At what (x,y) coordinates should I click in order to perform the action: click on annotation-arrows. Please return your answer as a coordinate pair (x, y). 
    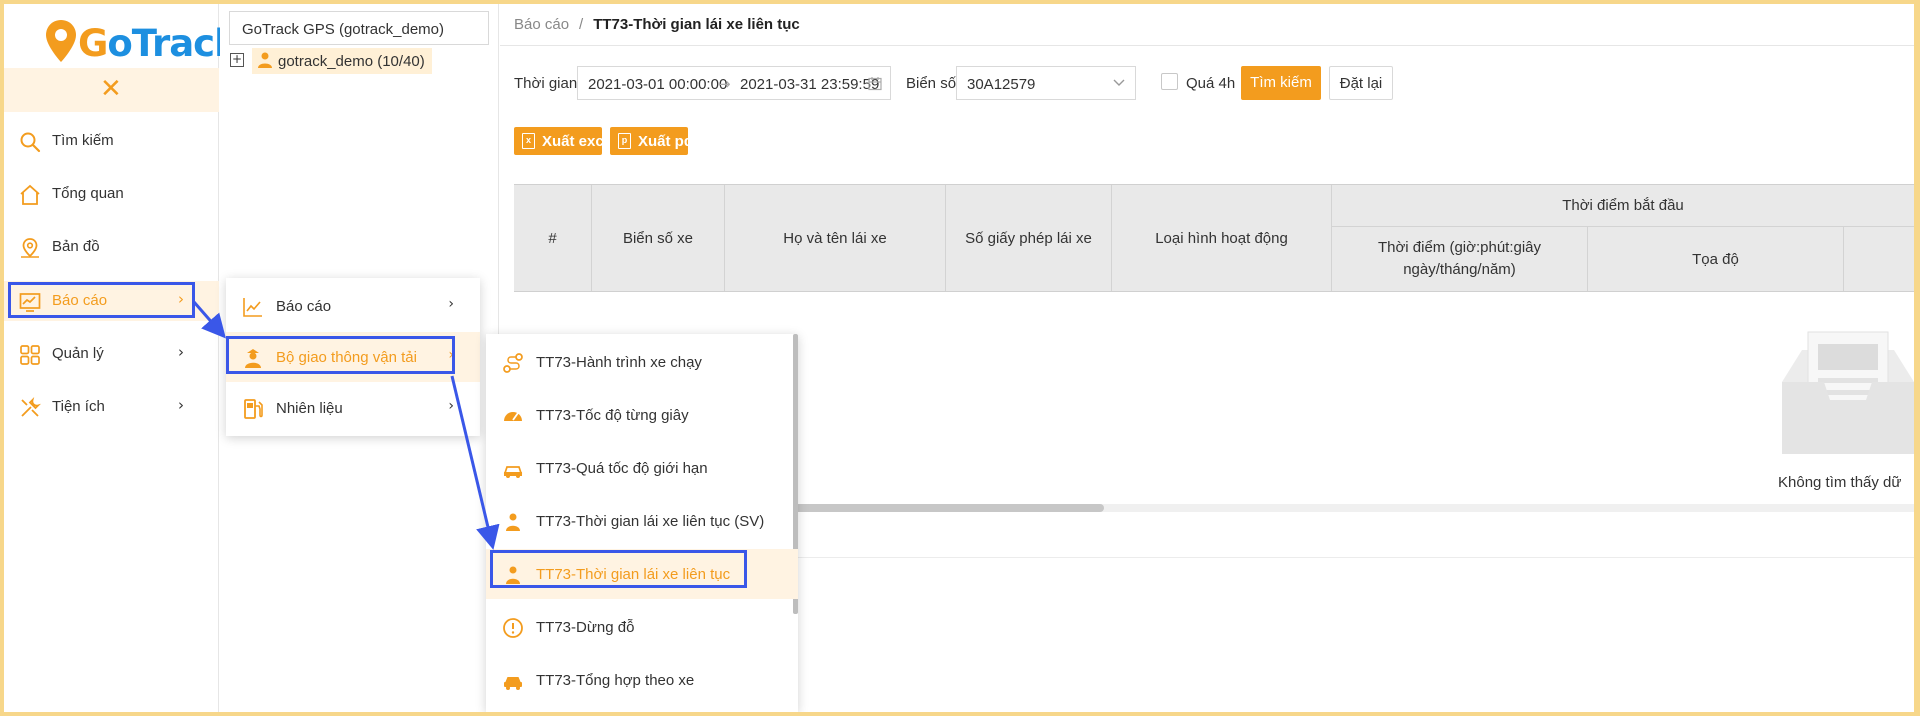
    Looking at the image, I should click on (346, 425).